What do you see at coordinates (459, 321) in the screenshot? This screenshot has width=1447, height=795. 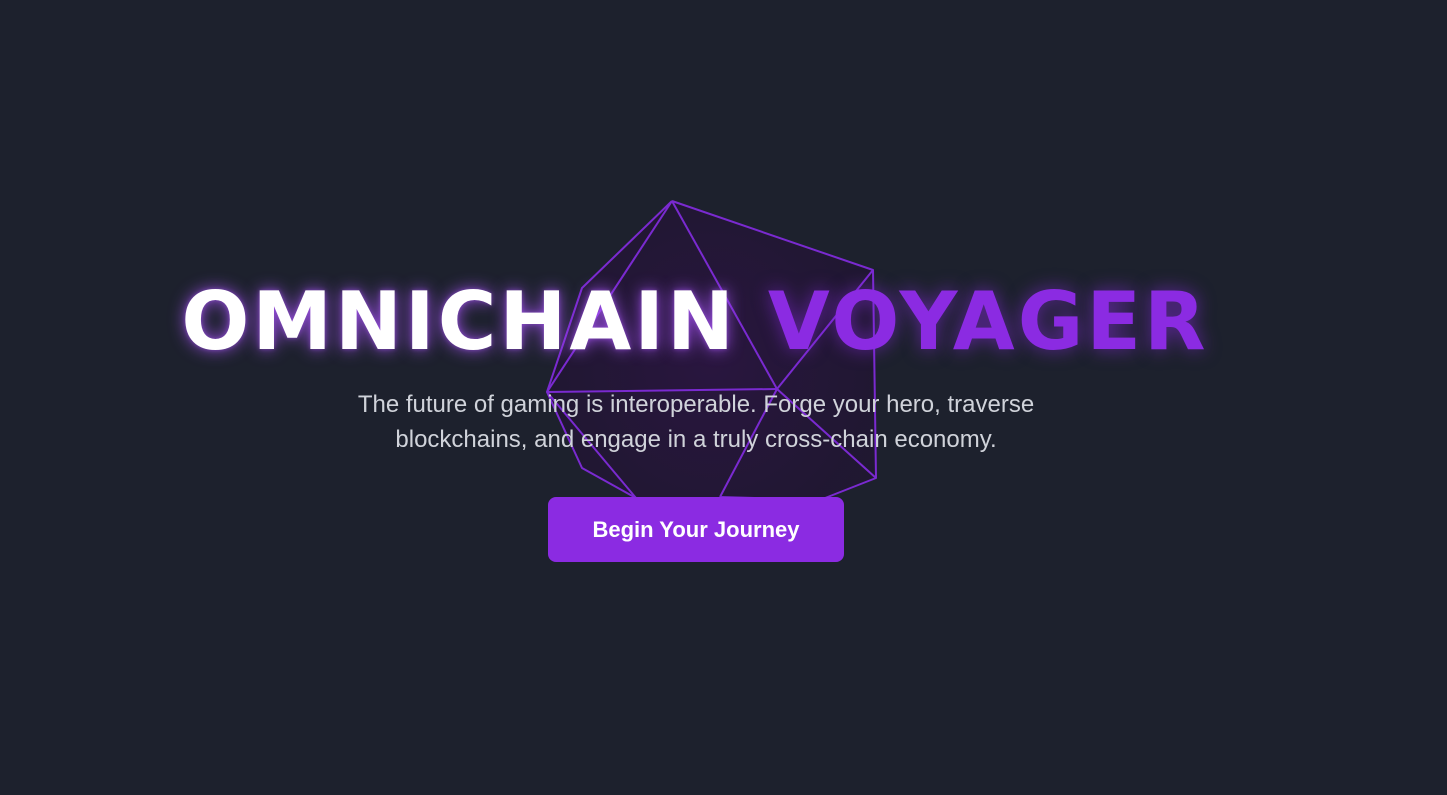 I see `hero-title-omnichain: OMNICHAIN` at bounding box center [459, 321].